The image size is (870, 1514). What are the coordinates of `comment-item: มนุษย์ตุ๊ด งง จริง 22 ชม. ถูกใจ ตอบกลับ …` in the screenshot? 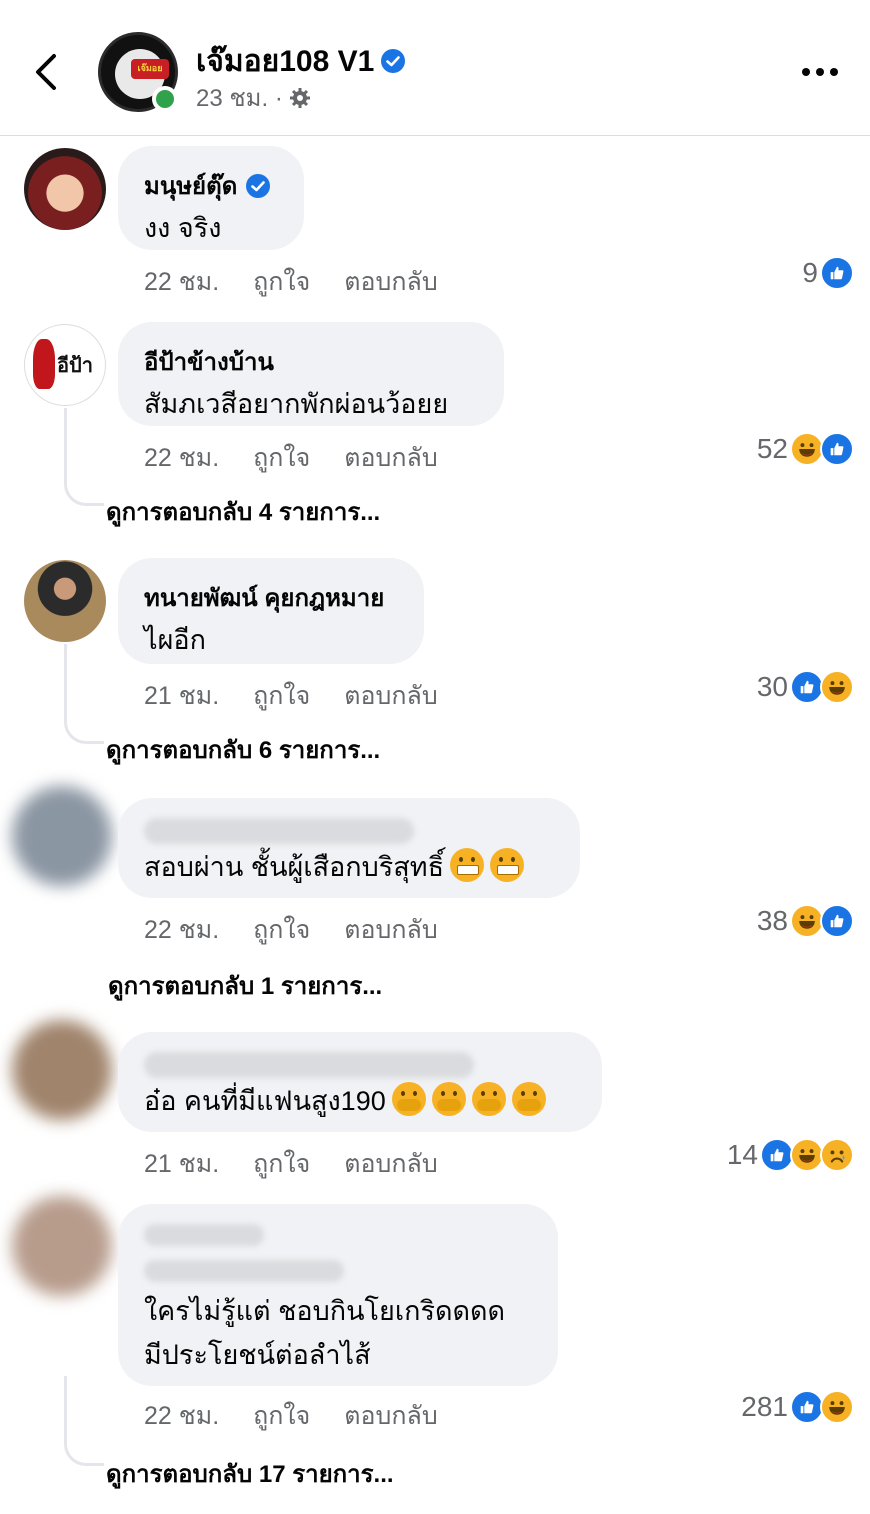 It's located at (435, 226).